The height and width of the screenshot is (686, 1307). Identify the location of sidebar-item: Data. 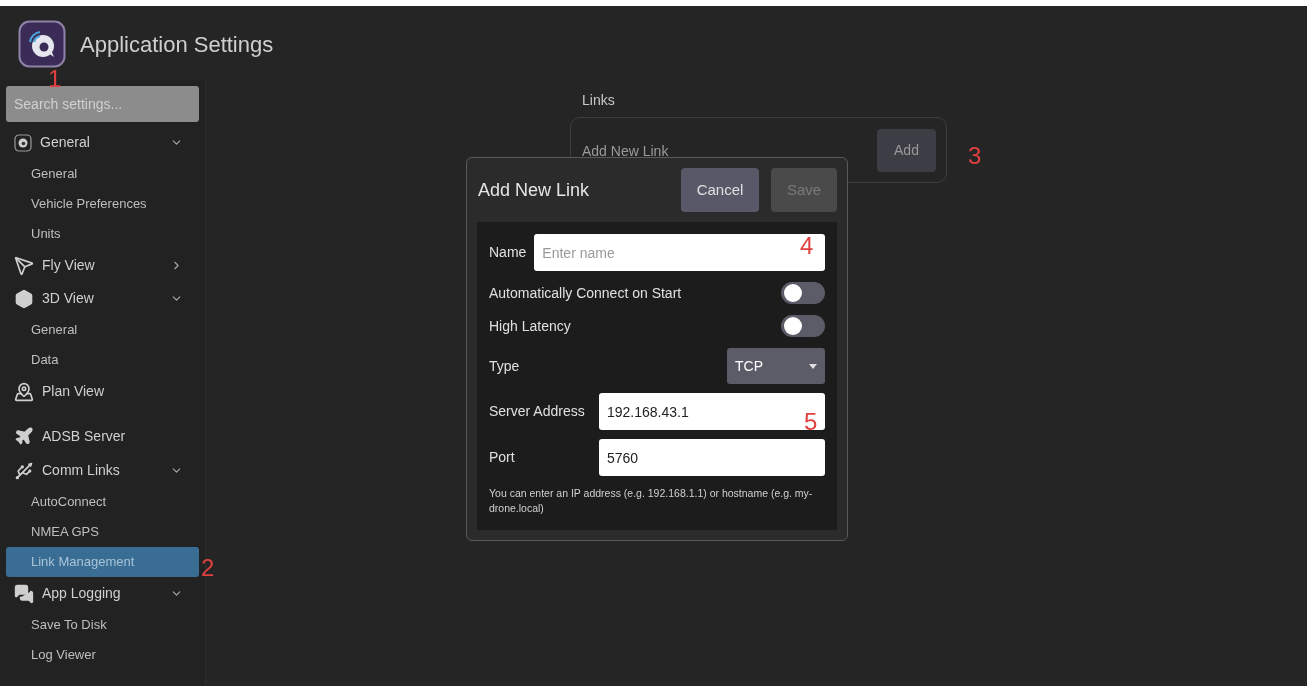
(102, 360).